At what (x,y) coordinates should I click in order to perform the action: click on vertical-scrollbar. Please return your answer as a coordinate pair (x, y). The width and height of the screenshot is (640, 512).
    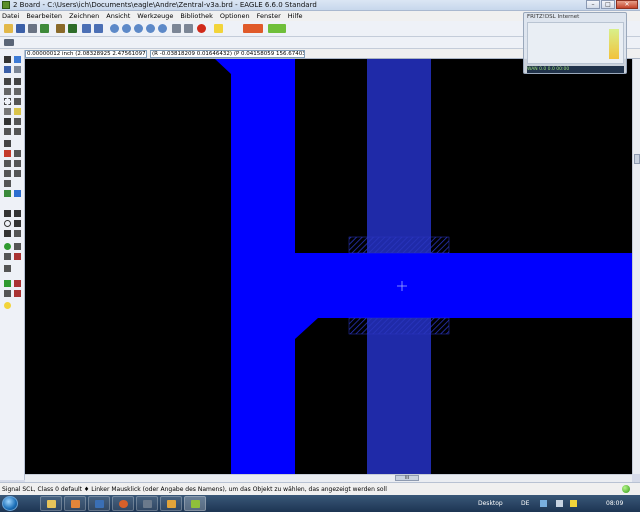
    Looking at the image, I should click on (636, 266).